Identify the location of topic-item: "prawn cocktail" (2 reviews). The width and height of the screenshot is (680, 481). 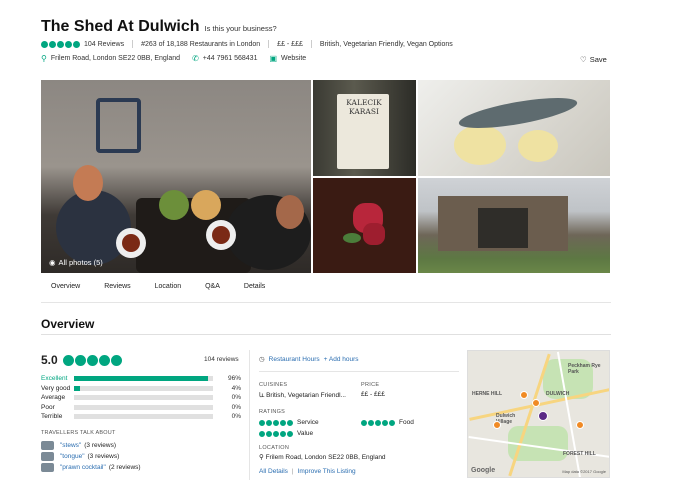
(121, 467).